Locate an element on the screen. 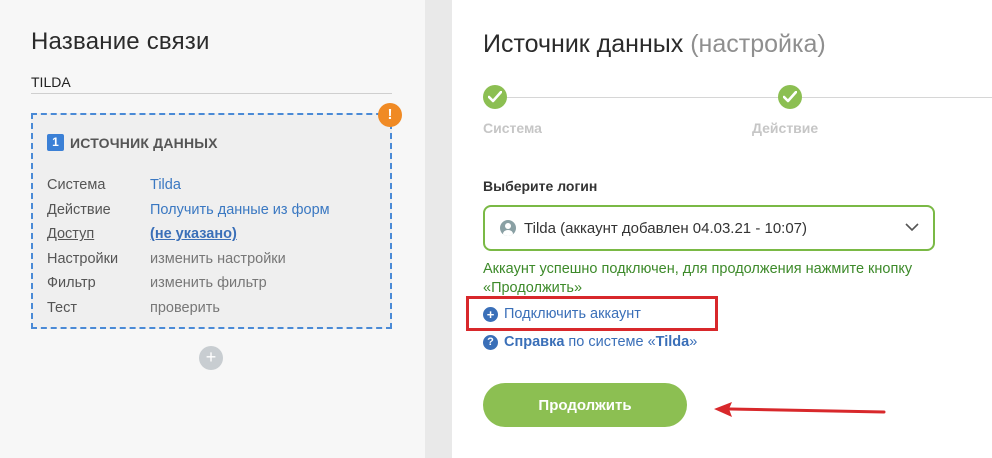 The image size is (992, 458). row-key: Система is located at coordinates (76, 185).